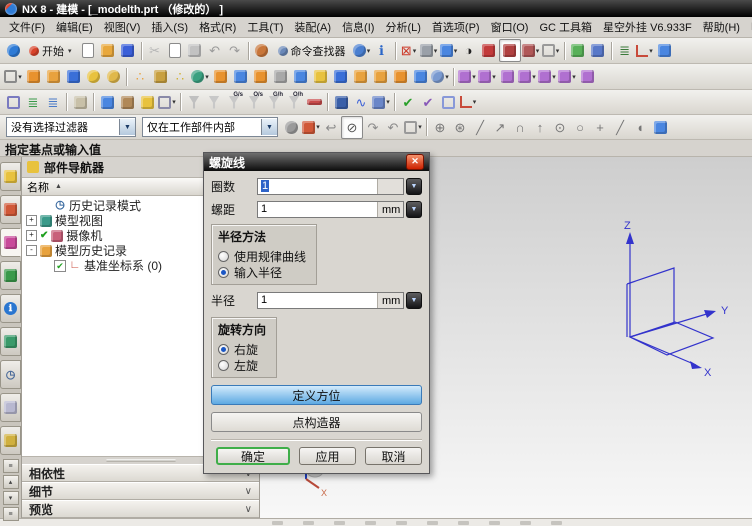 The width and height of the screenshot is (752, 526). Describe the element at coordinates (409, 50) in the screenshot. I see `close-window-icon: ⊠ ▾` at that location.